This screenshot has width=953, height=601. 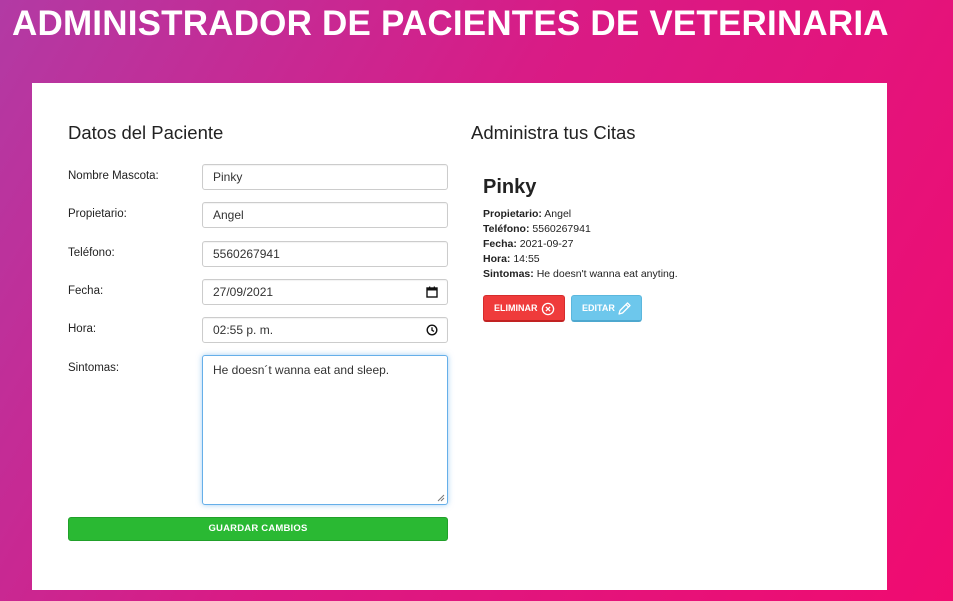 I want to click on owner-label: Propietario:, so click(x=97, y=214).